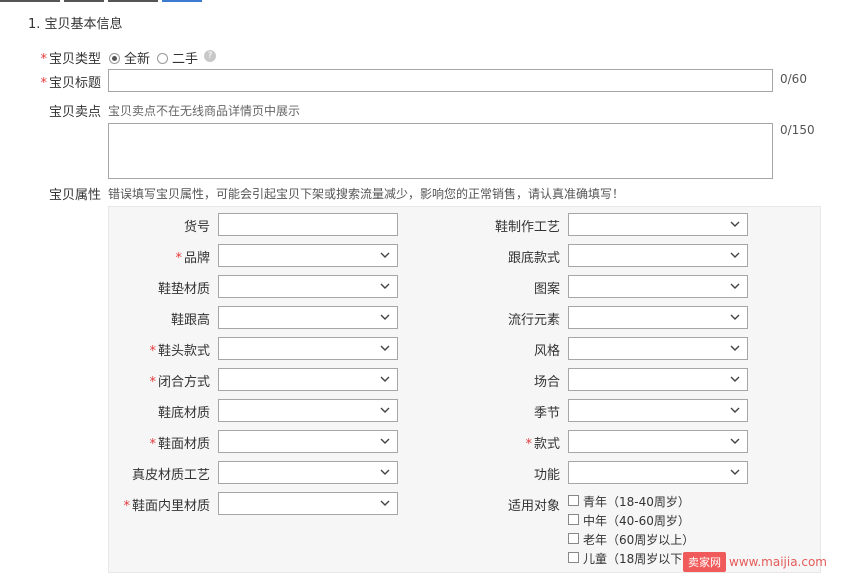 This screenshot has height=573, width=841. What do you see at coordinates (196, 227) in the screenshot?
I see `attr-label-item-no: 货号` at bounding box center [196, 227].